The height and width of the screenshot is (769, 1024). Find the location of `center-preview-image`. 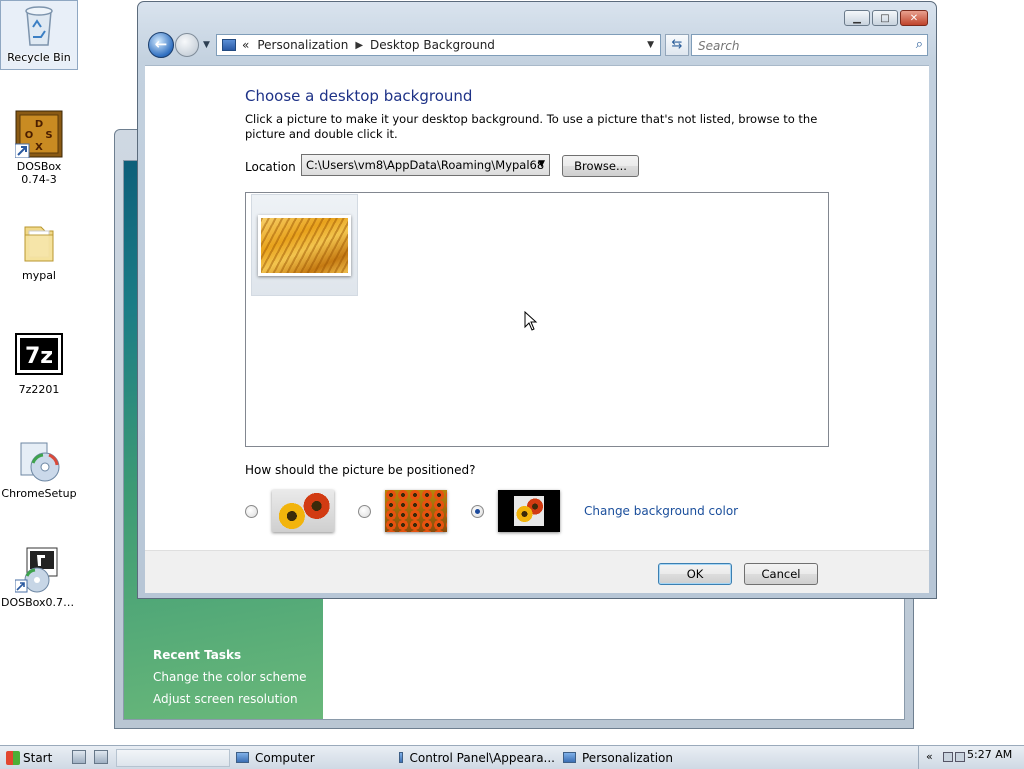

center-preview-image is located at coordinates (529, 511).